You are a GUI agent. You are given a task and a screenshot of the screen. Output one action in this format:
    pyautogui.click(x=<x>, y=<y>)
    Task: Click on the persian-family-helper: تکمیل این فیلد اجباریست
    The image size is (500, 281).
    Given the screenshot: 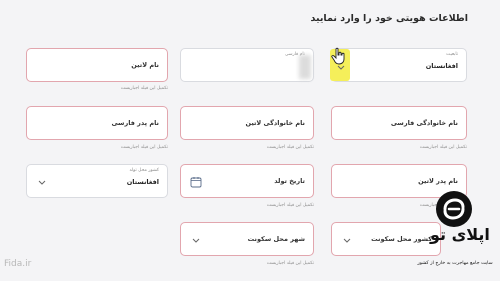 What is the action you would take?
    pyautogui.click(x=443, y=147)
    